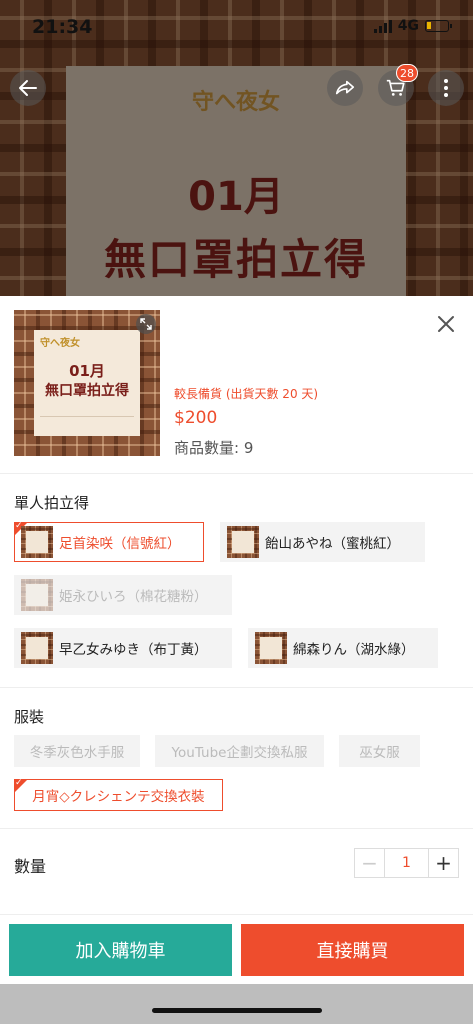 The height and width of the screenshot is (1024, 473). I want to click on option-outfit-2: YouTube企劃交換私服, so click(239, 751).